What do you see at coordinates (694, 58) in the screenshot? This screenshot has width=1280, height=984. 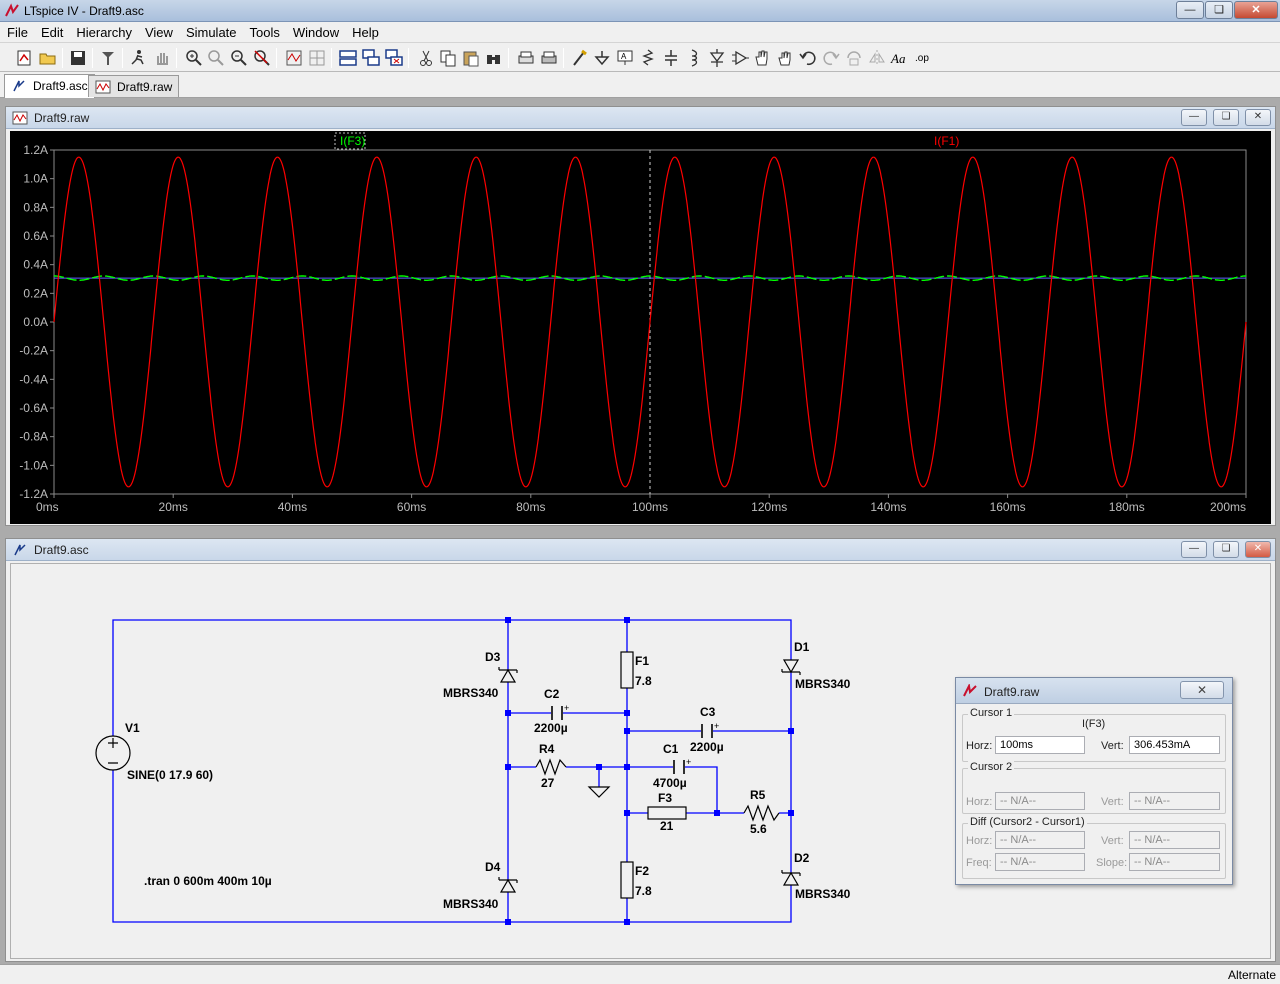 I see `inductor-icon` at bounding box center [694, 58].